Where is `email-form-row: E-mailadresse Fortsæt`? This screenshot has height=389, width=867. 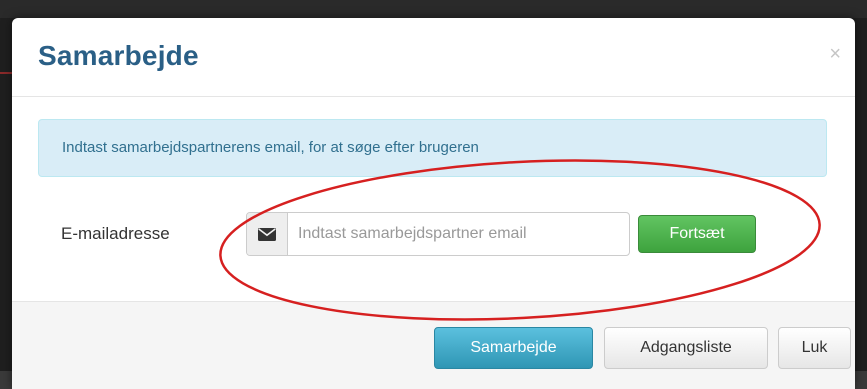 email-form-row: E-mailadresse Fortsæt is located at coordinates (432, 237).